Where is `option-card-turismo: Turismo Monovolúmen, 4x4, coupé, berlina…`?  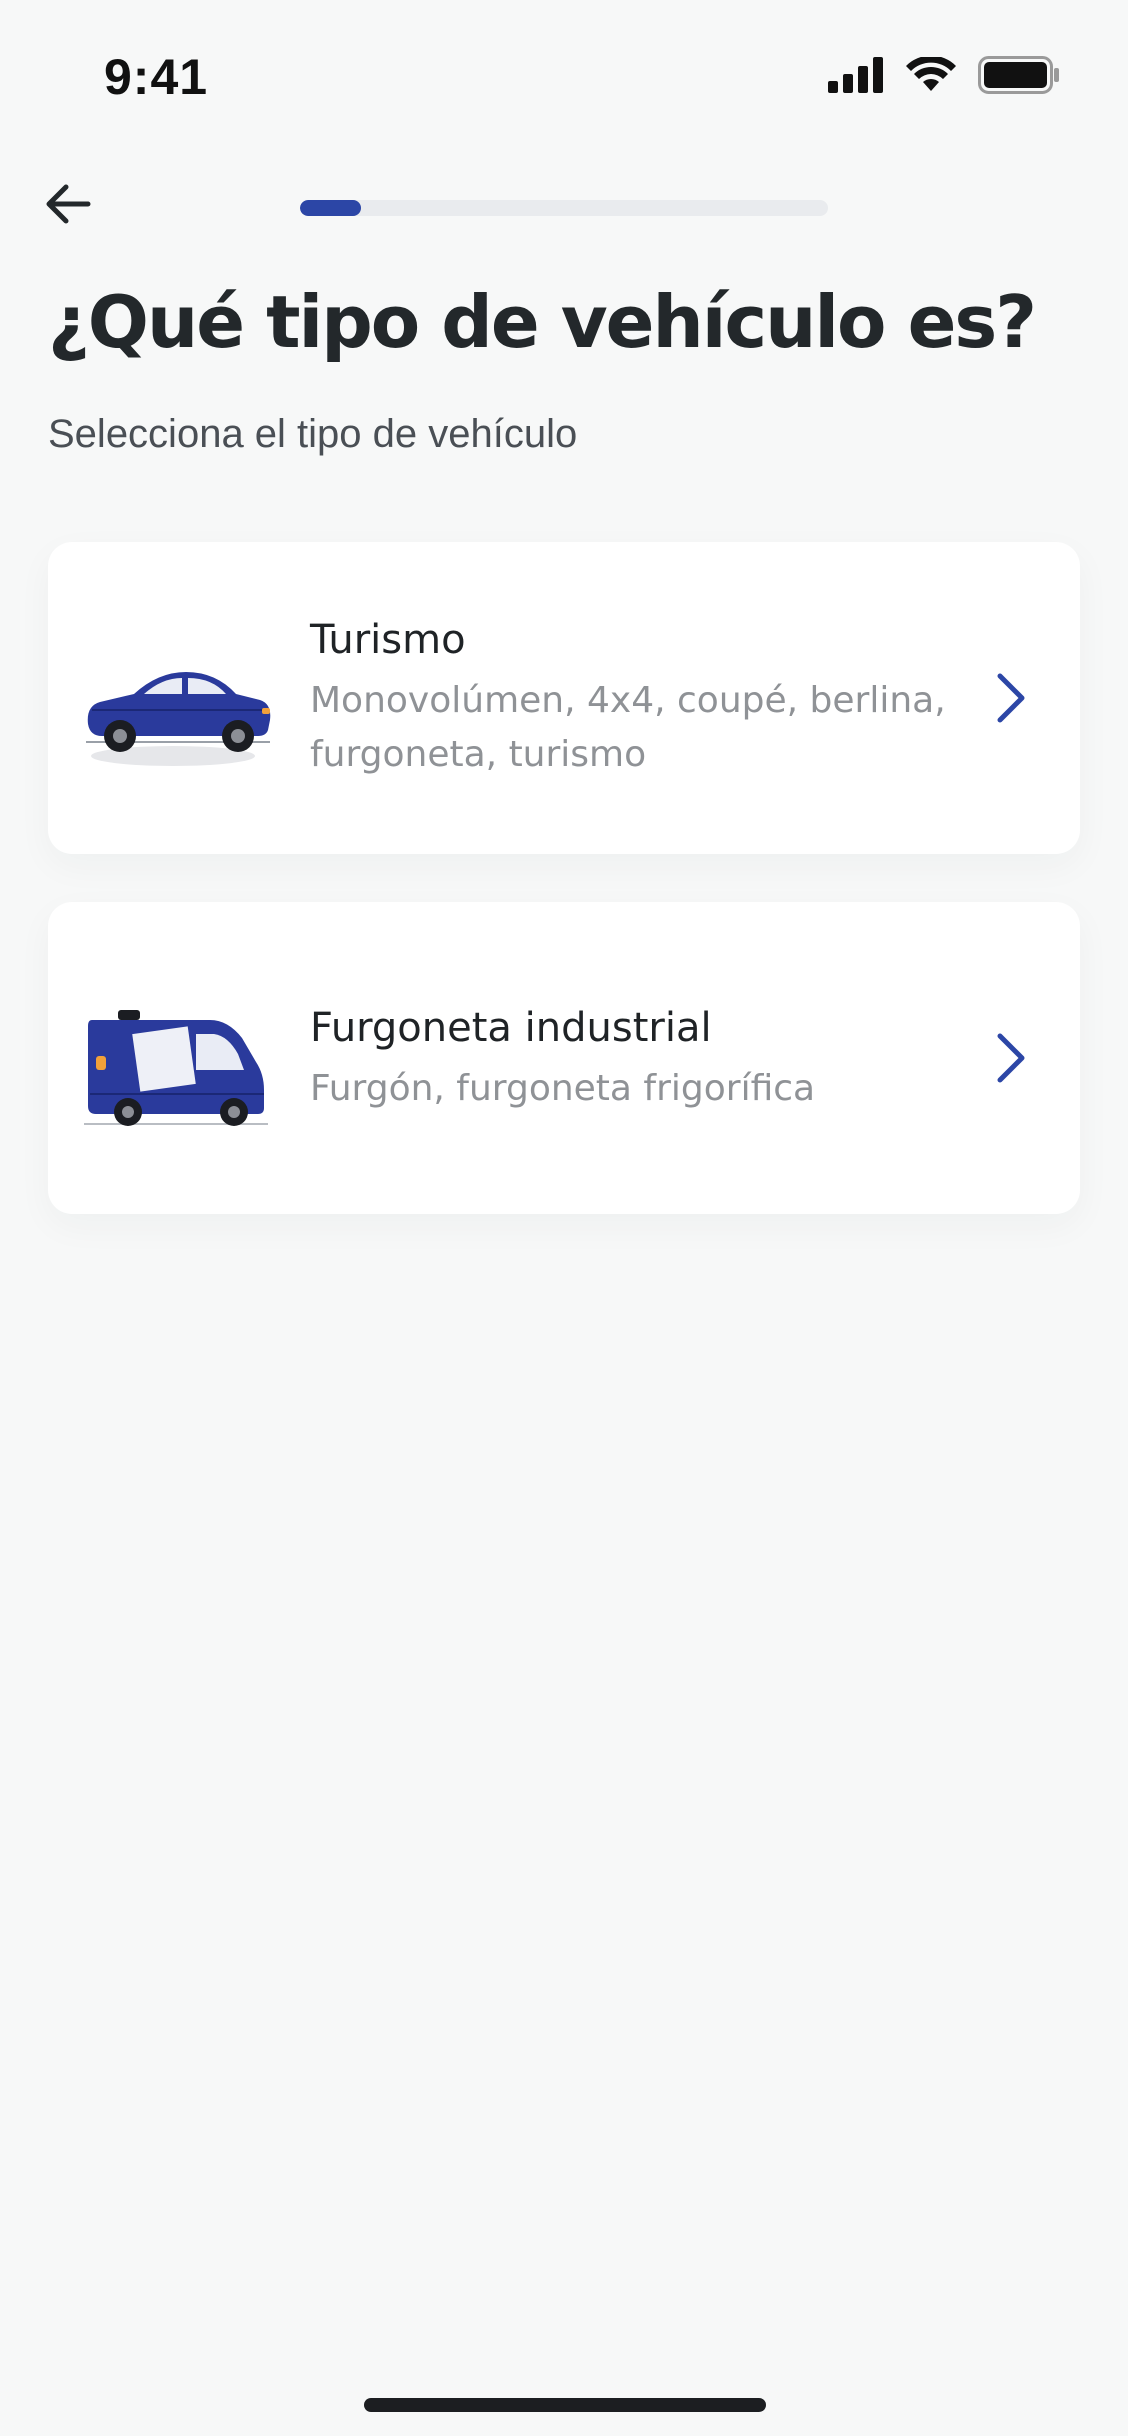
option-card-turismo: Turismo Monovolúmen, 4x4, coupé, berlina… is located at coordinates (564, 698).